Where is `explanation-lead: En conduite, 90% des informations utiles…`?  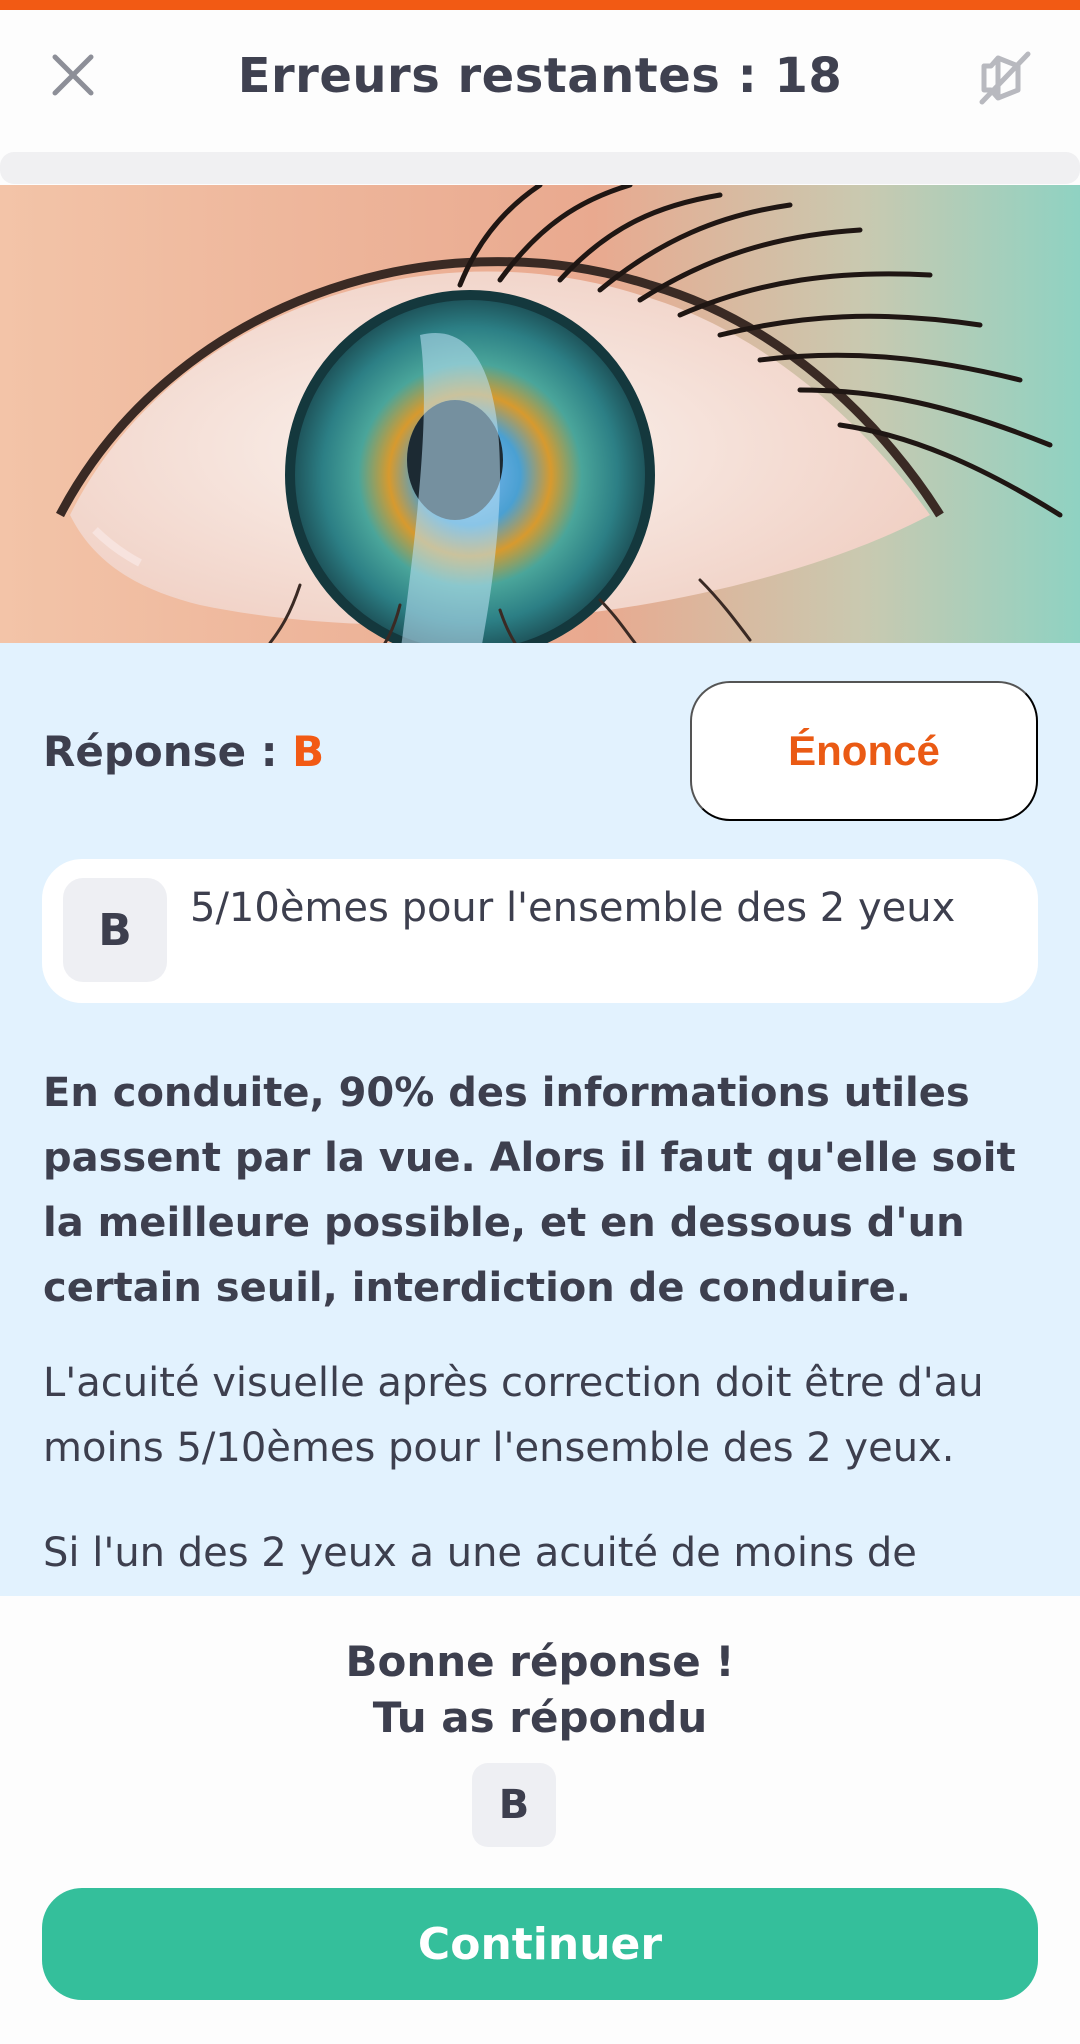 explanation-lead: En conduite, 90% des informations utiles… is located at coordinates (529, 1190).